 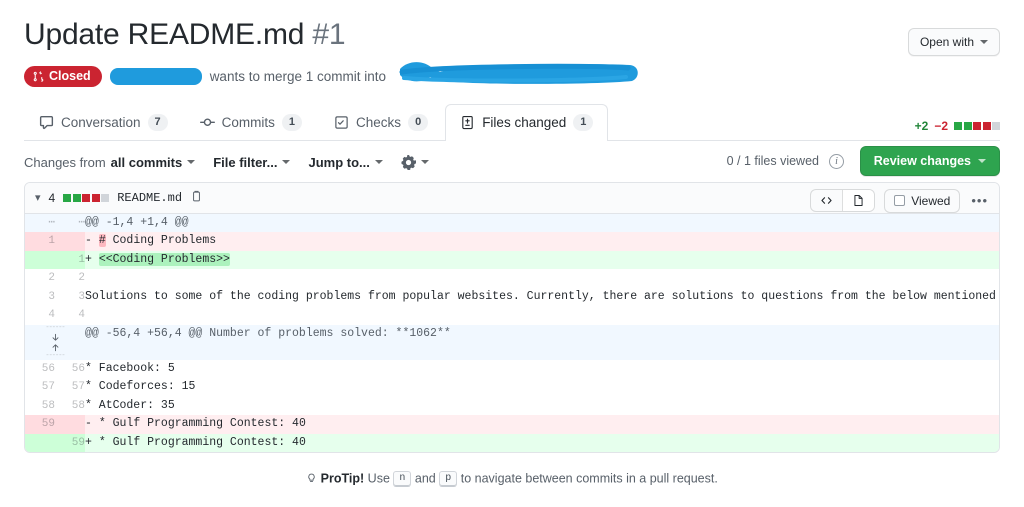 What do you see at coordinates (55, 347) in the screenshot?
I see `arrow-up-icon` at bounding box center [55, 347].